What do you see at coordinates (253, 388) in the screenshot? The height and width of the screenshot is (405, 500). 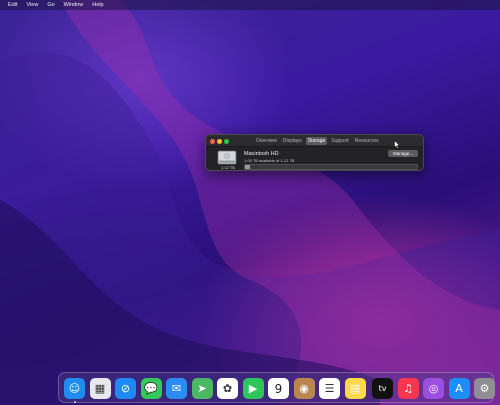 I see `facetime-icon: ▶` at bounding box center [253, 388].